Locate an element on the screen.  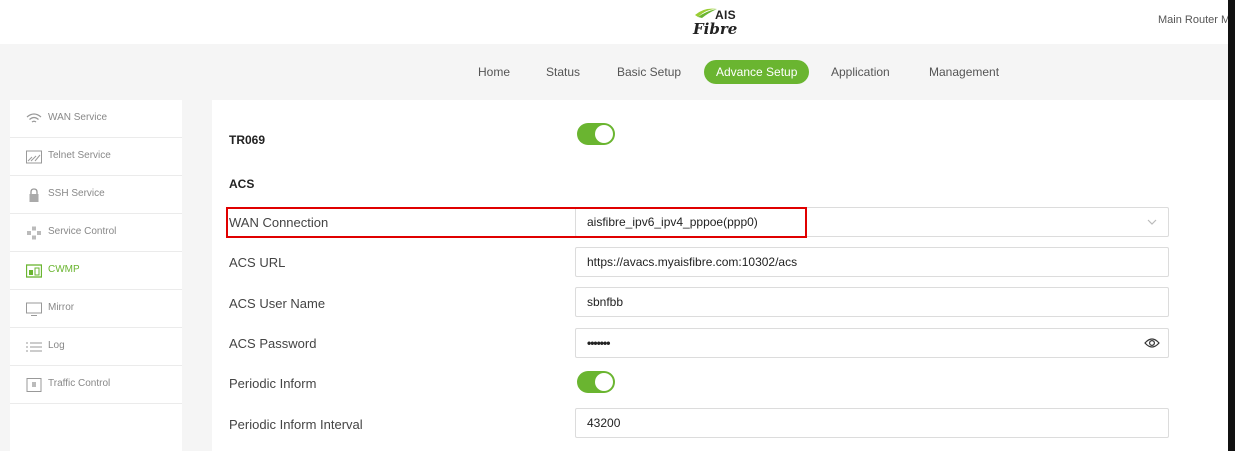
nav-basic-setup: Basic Setup is located at coordinates (649, 72).